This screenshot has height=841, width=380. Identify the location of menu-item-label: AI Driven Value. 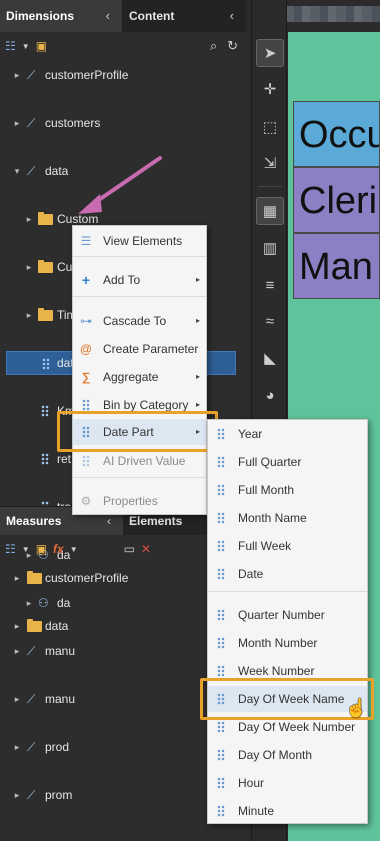
(144, 461).